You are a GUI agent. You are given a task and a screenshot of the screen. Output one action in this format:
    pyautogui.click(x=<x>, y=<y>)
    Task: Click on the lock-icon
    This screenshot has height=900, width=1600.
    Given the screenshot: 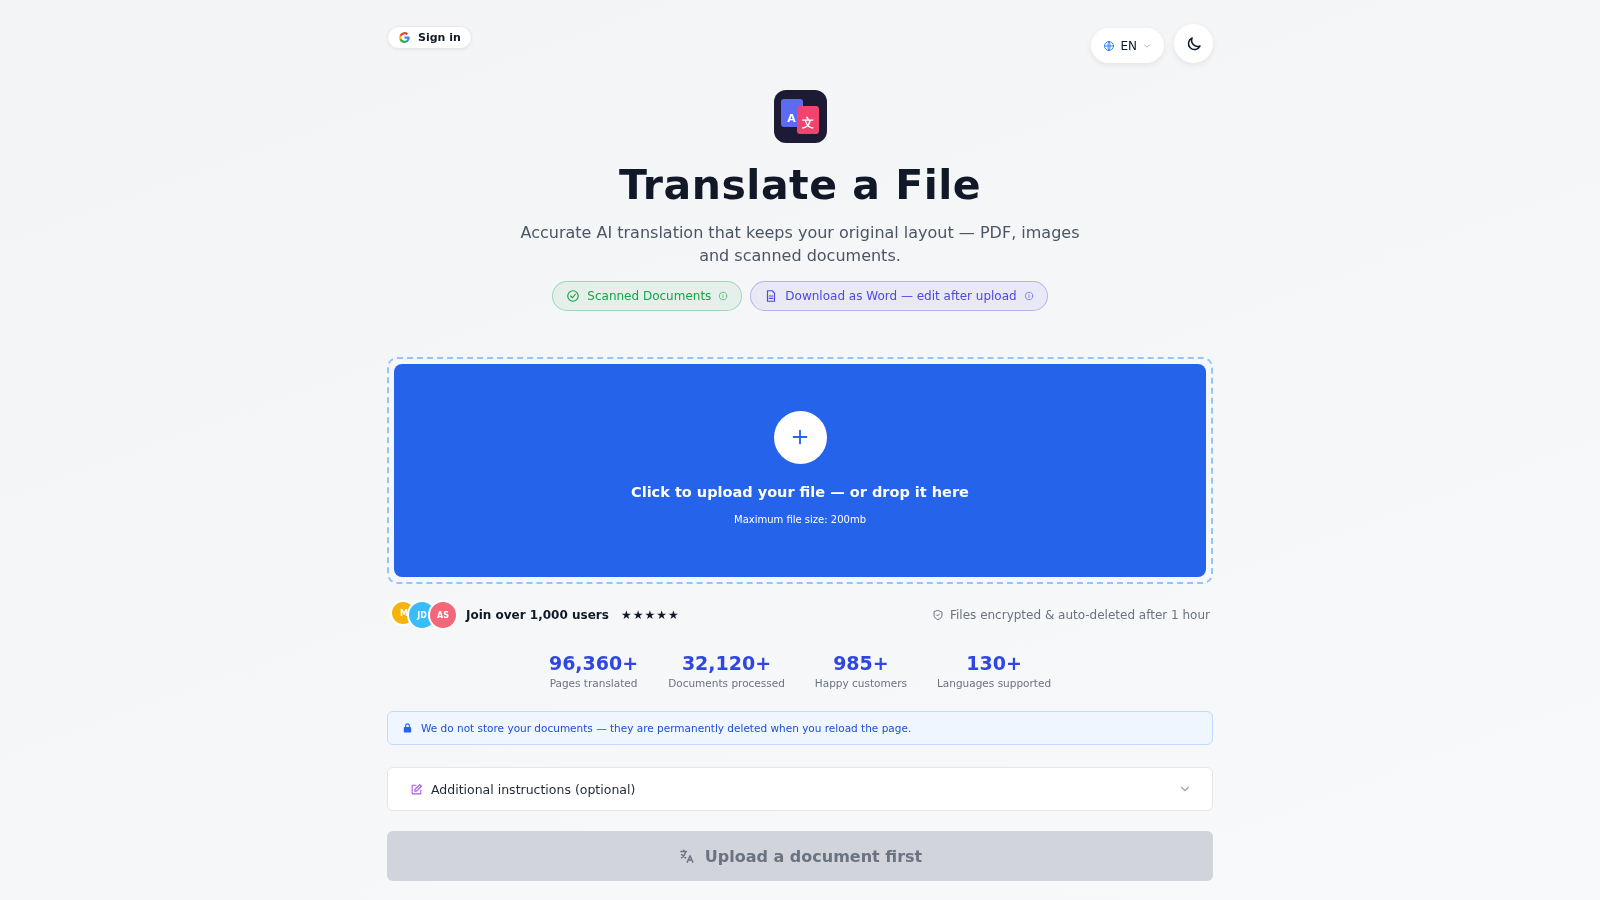 What is the action you would take?
    pyautogui.click(x=407, y=728)
    